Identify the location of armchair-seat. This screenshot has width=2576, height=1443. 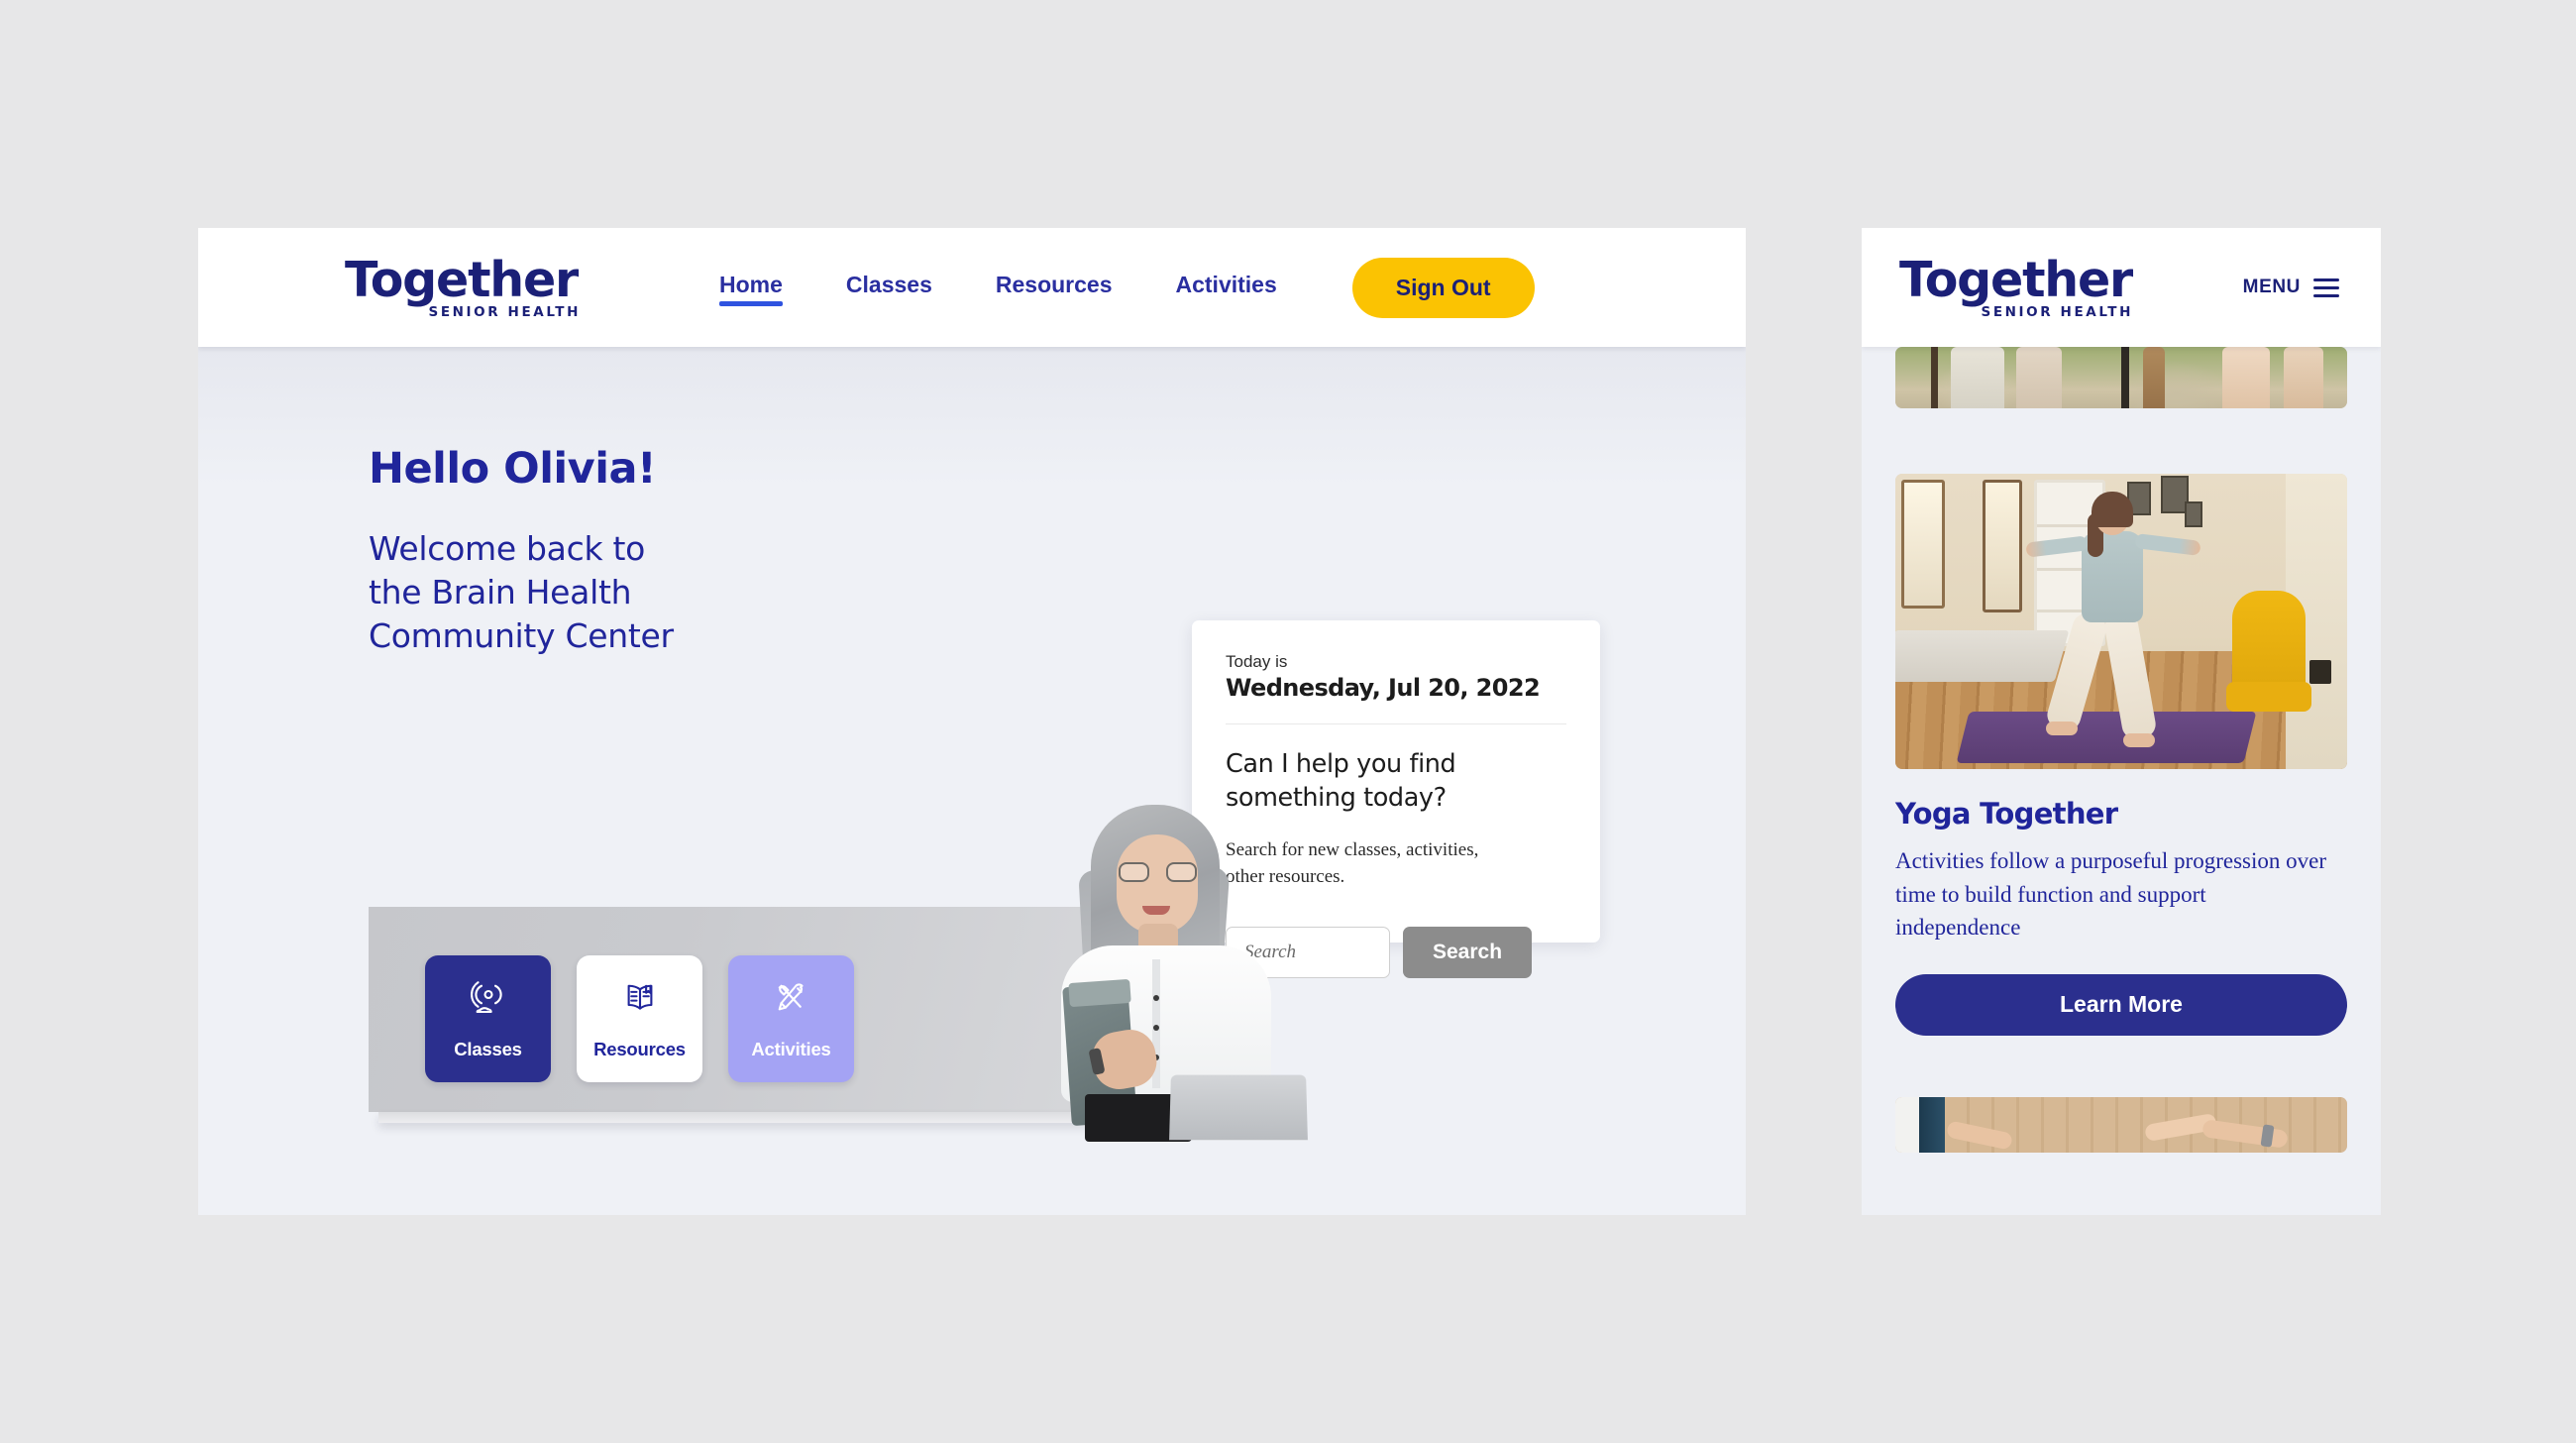
(2268, 697).